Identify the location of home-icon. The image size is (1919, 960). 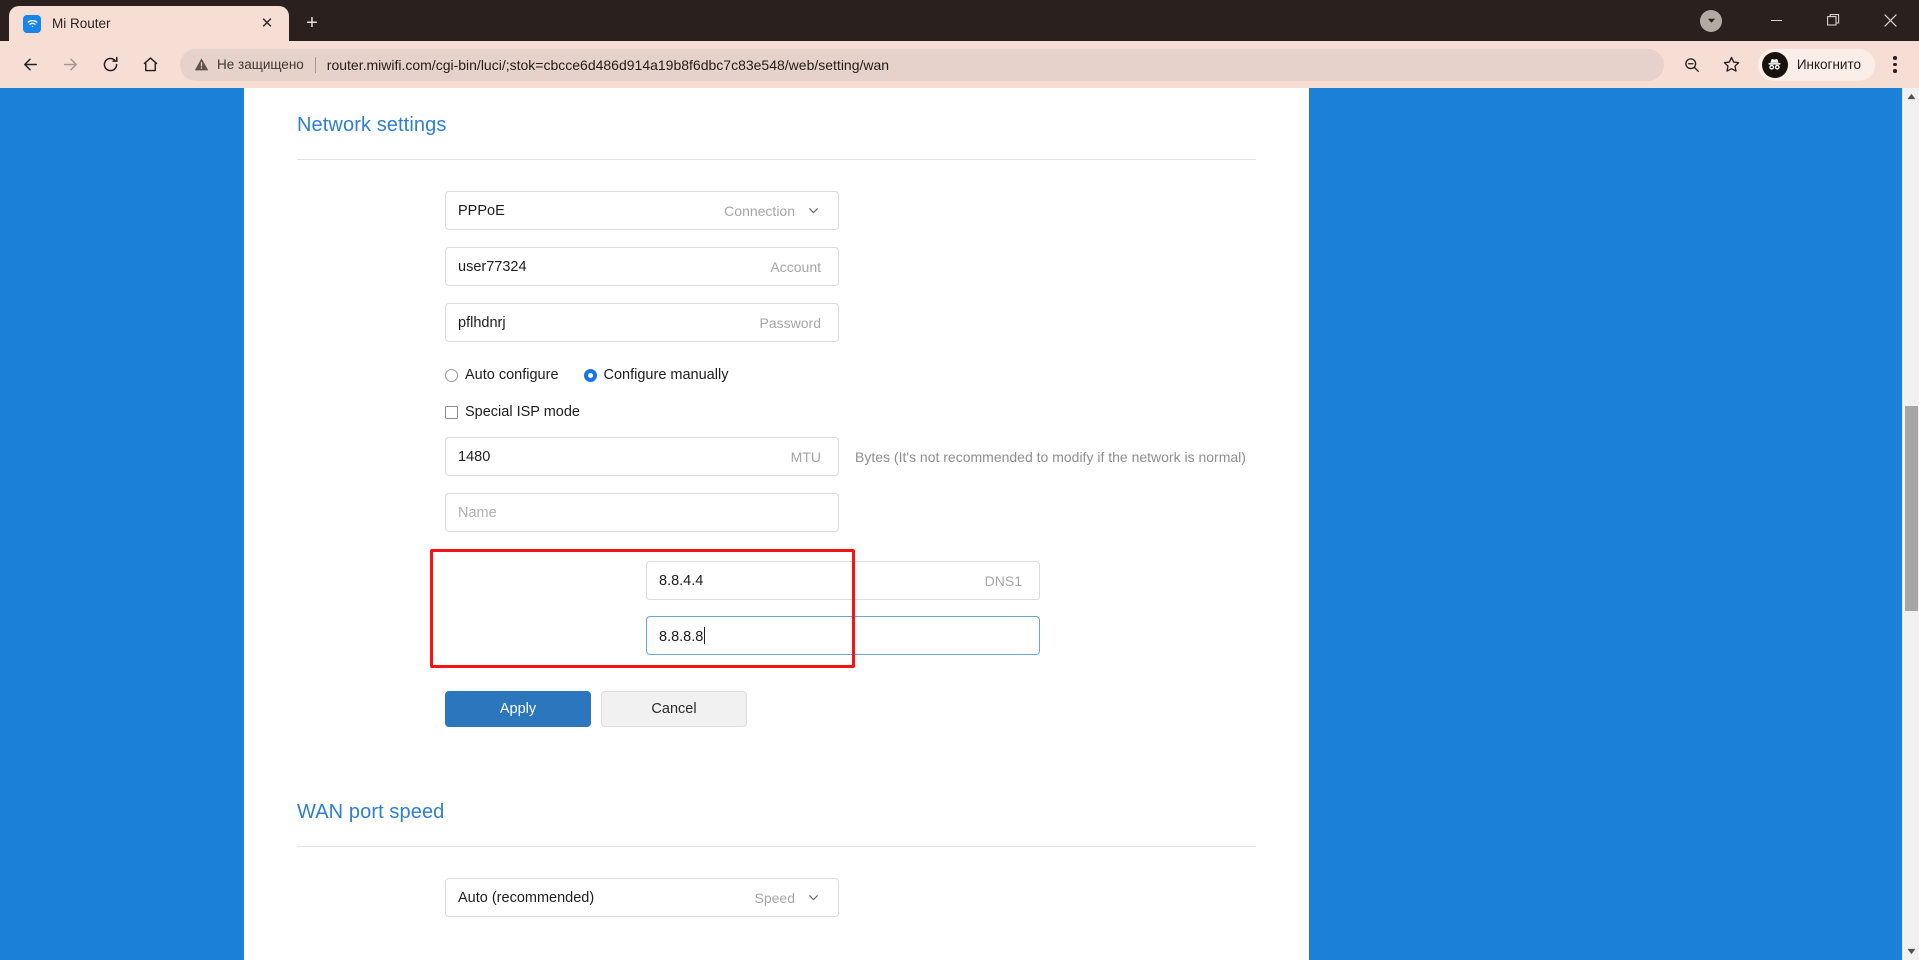
(150, 65).